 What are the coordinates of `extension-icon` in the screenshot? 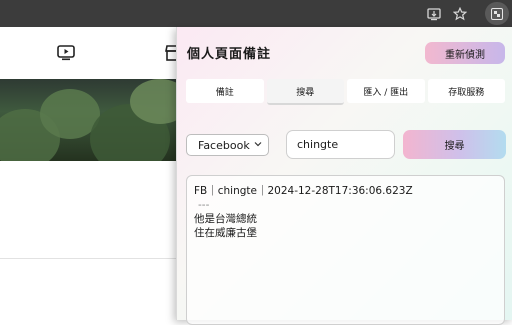 It's located at (497, 13).